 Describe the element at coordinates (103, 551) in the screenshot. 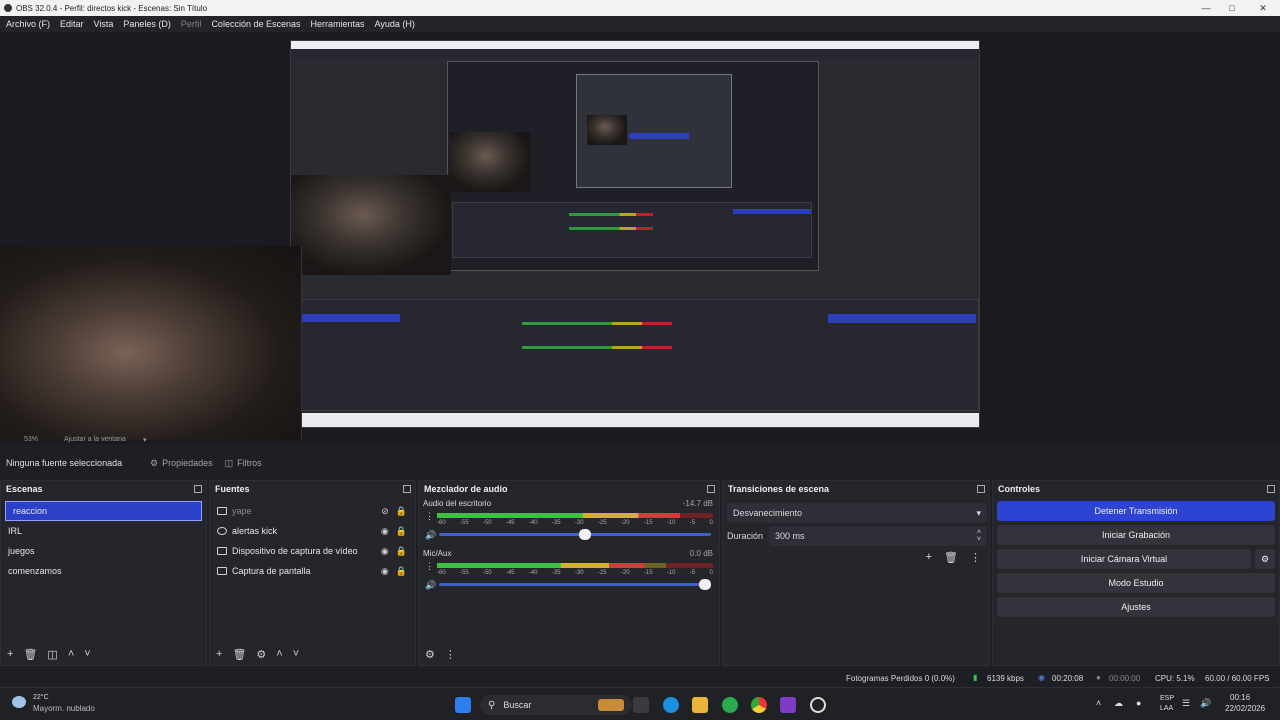

I see `scene-item: juegos` at that location.